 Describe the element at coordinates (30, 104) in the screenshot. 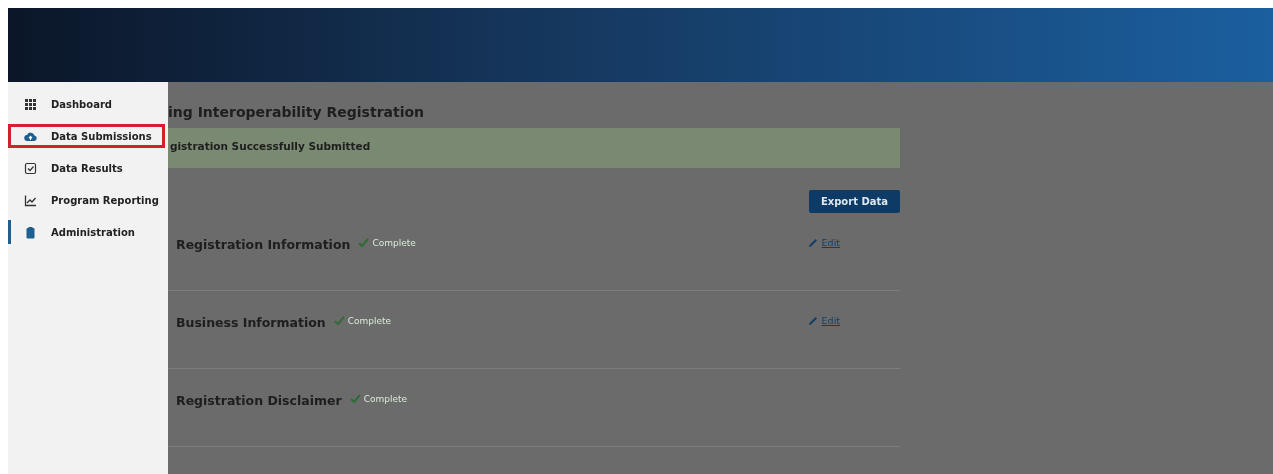

I see `grid-icon` at that location.